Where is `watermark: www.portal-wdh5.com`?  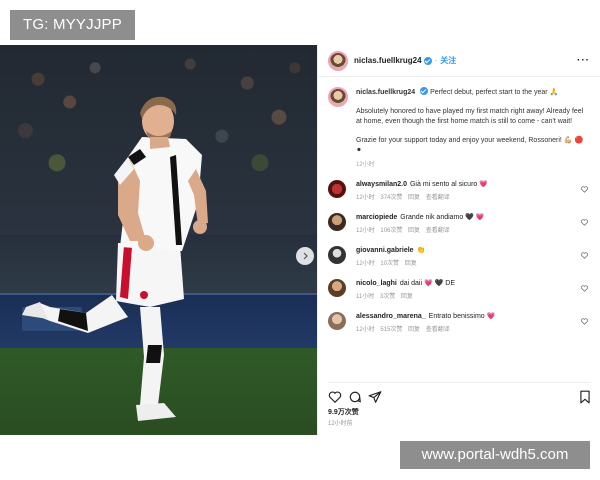
watermark: www.portal-wdh5.com is located at coordinates (495, 455).